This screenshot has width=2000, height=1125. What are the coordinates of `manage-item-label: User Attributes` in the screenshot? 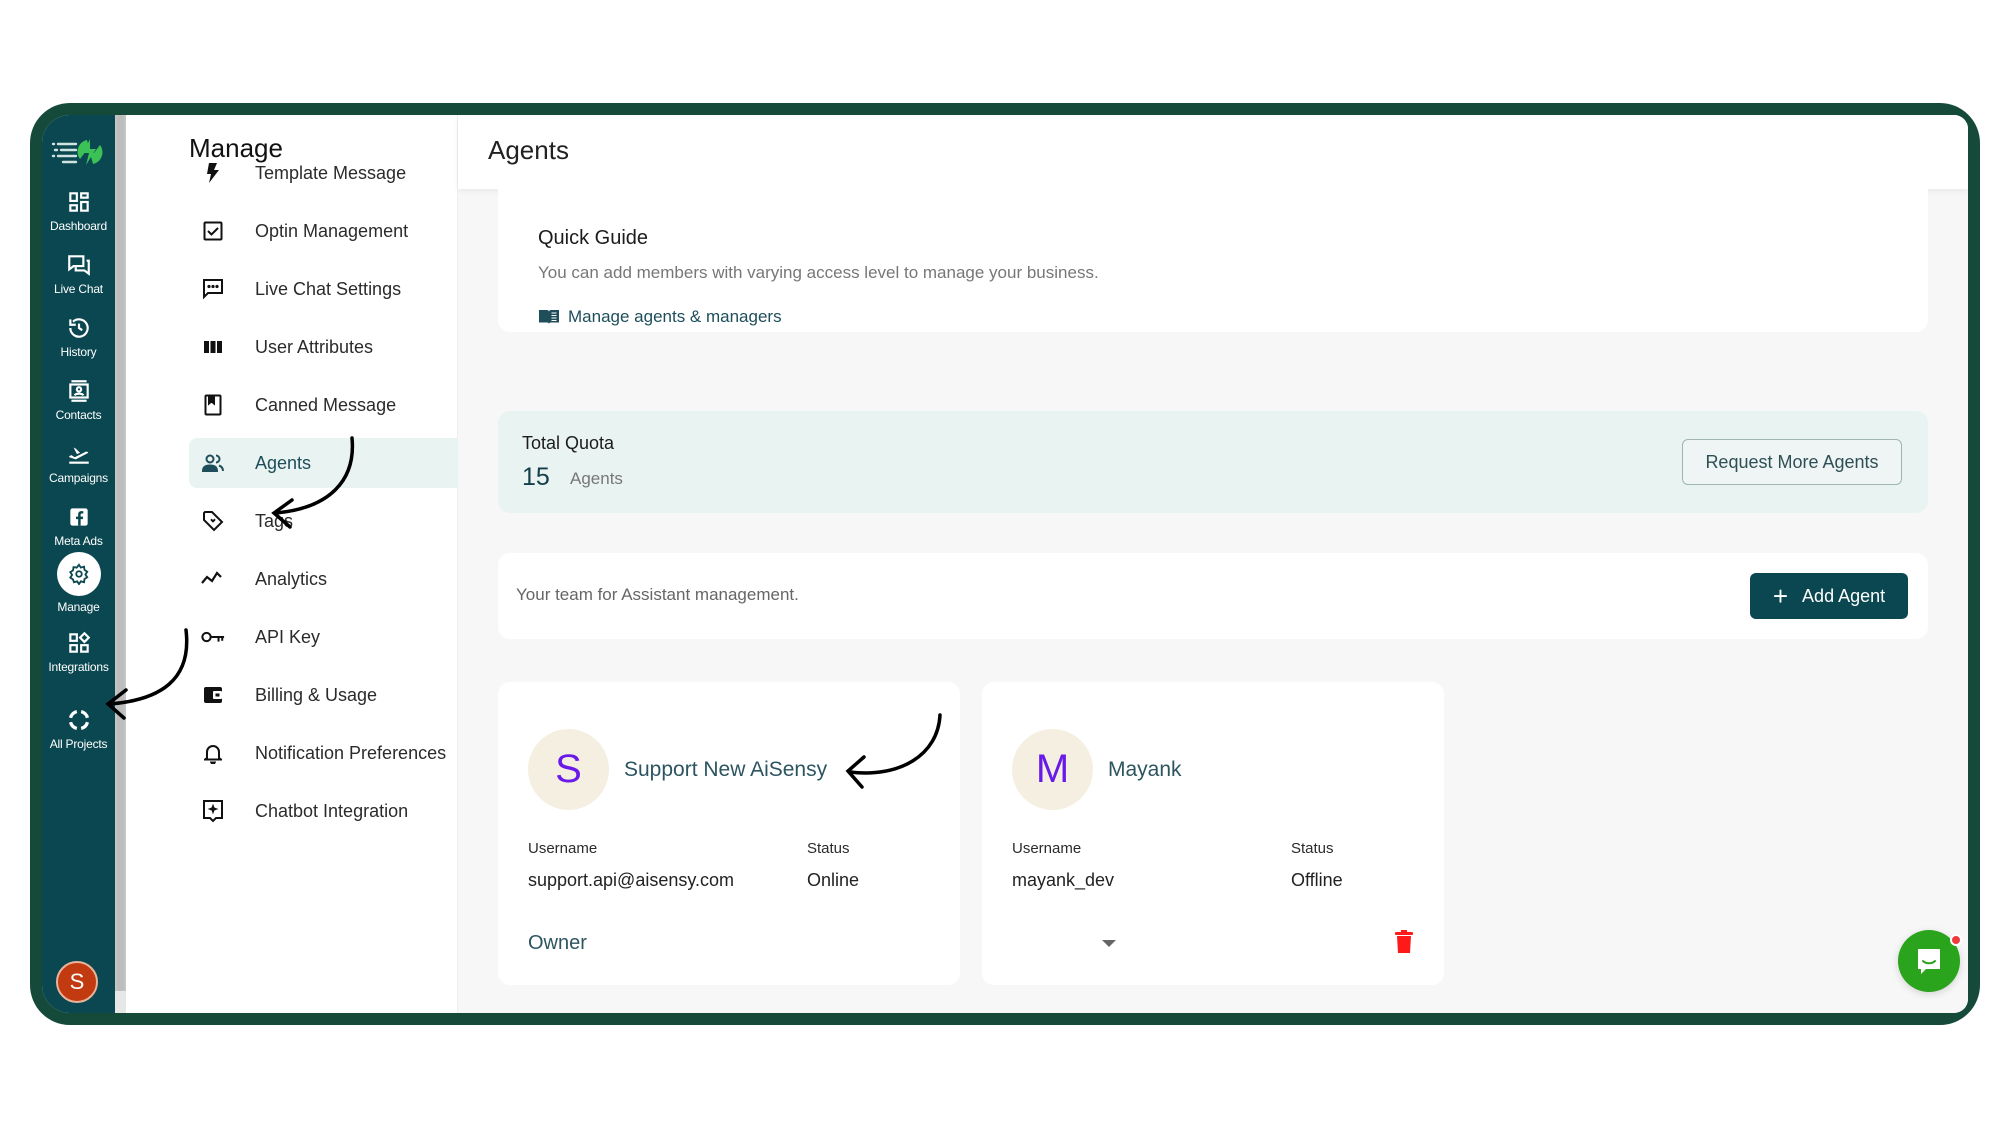 It's located at (314, 346).